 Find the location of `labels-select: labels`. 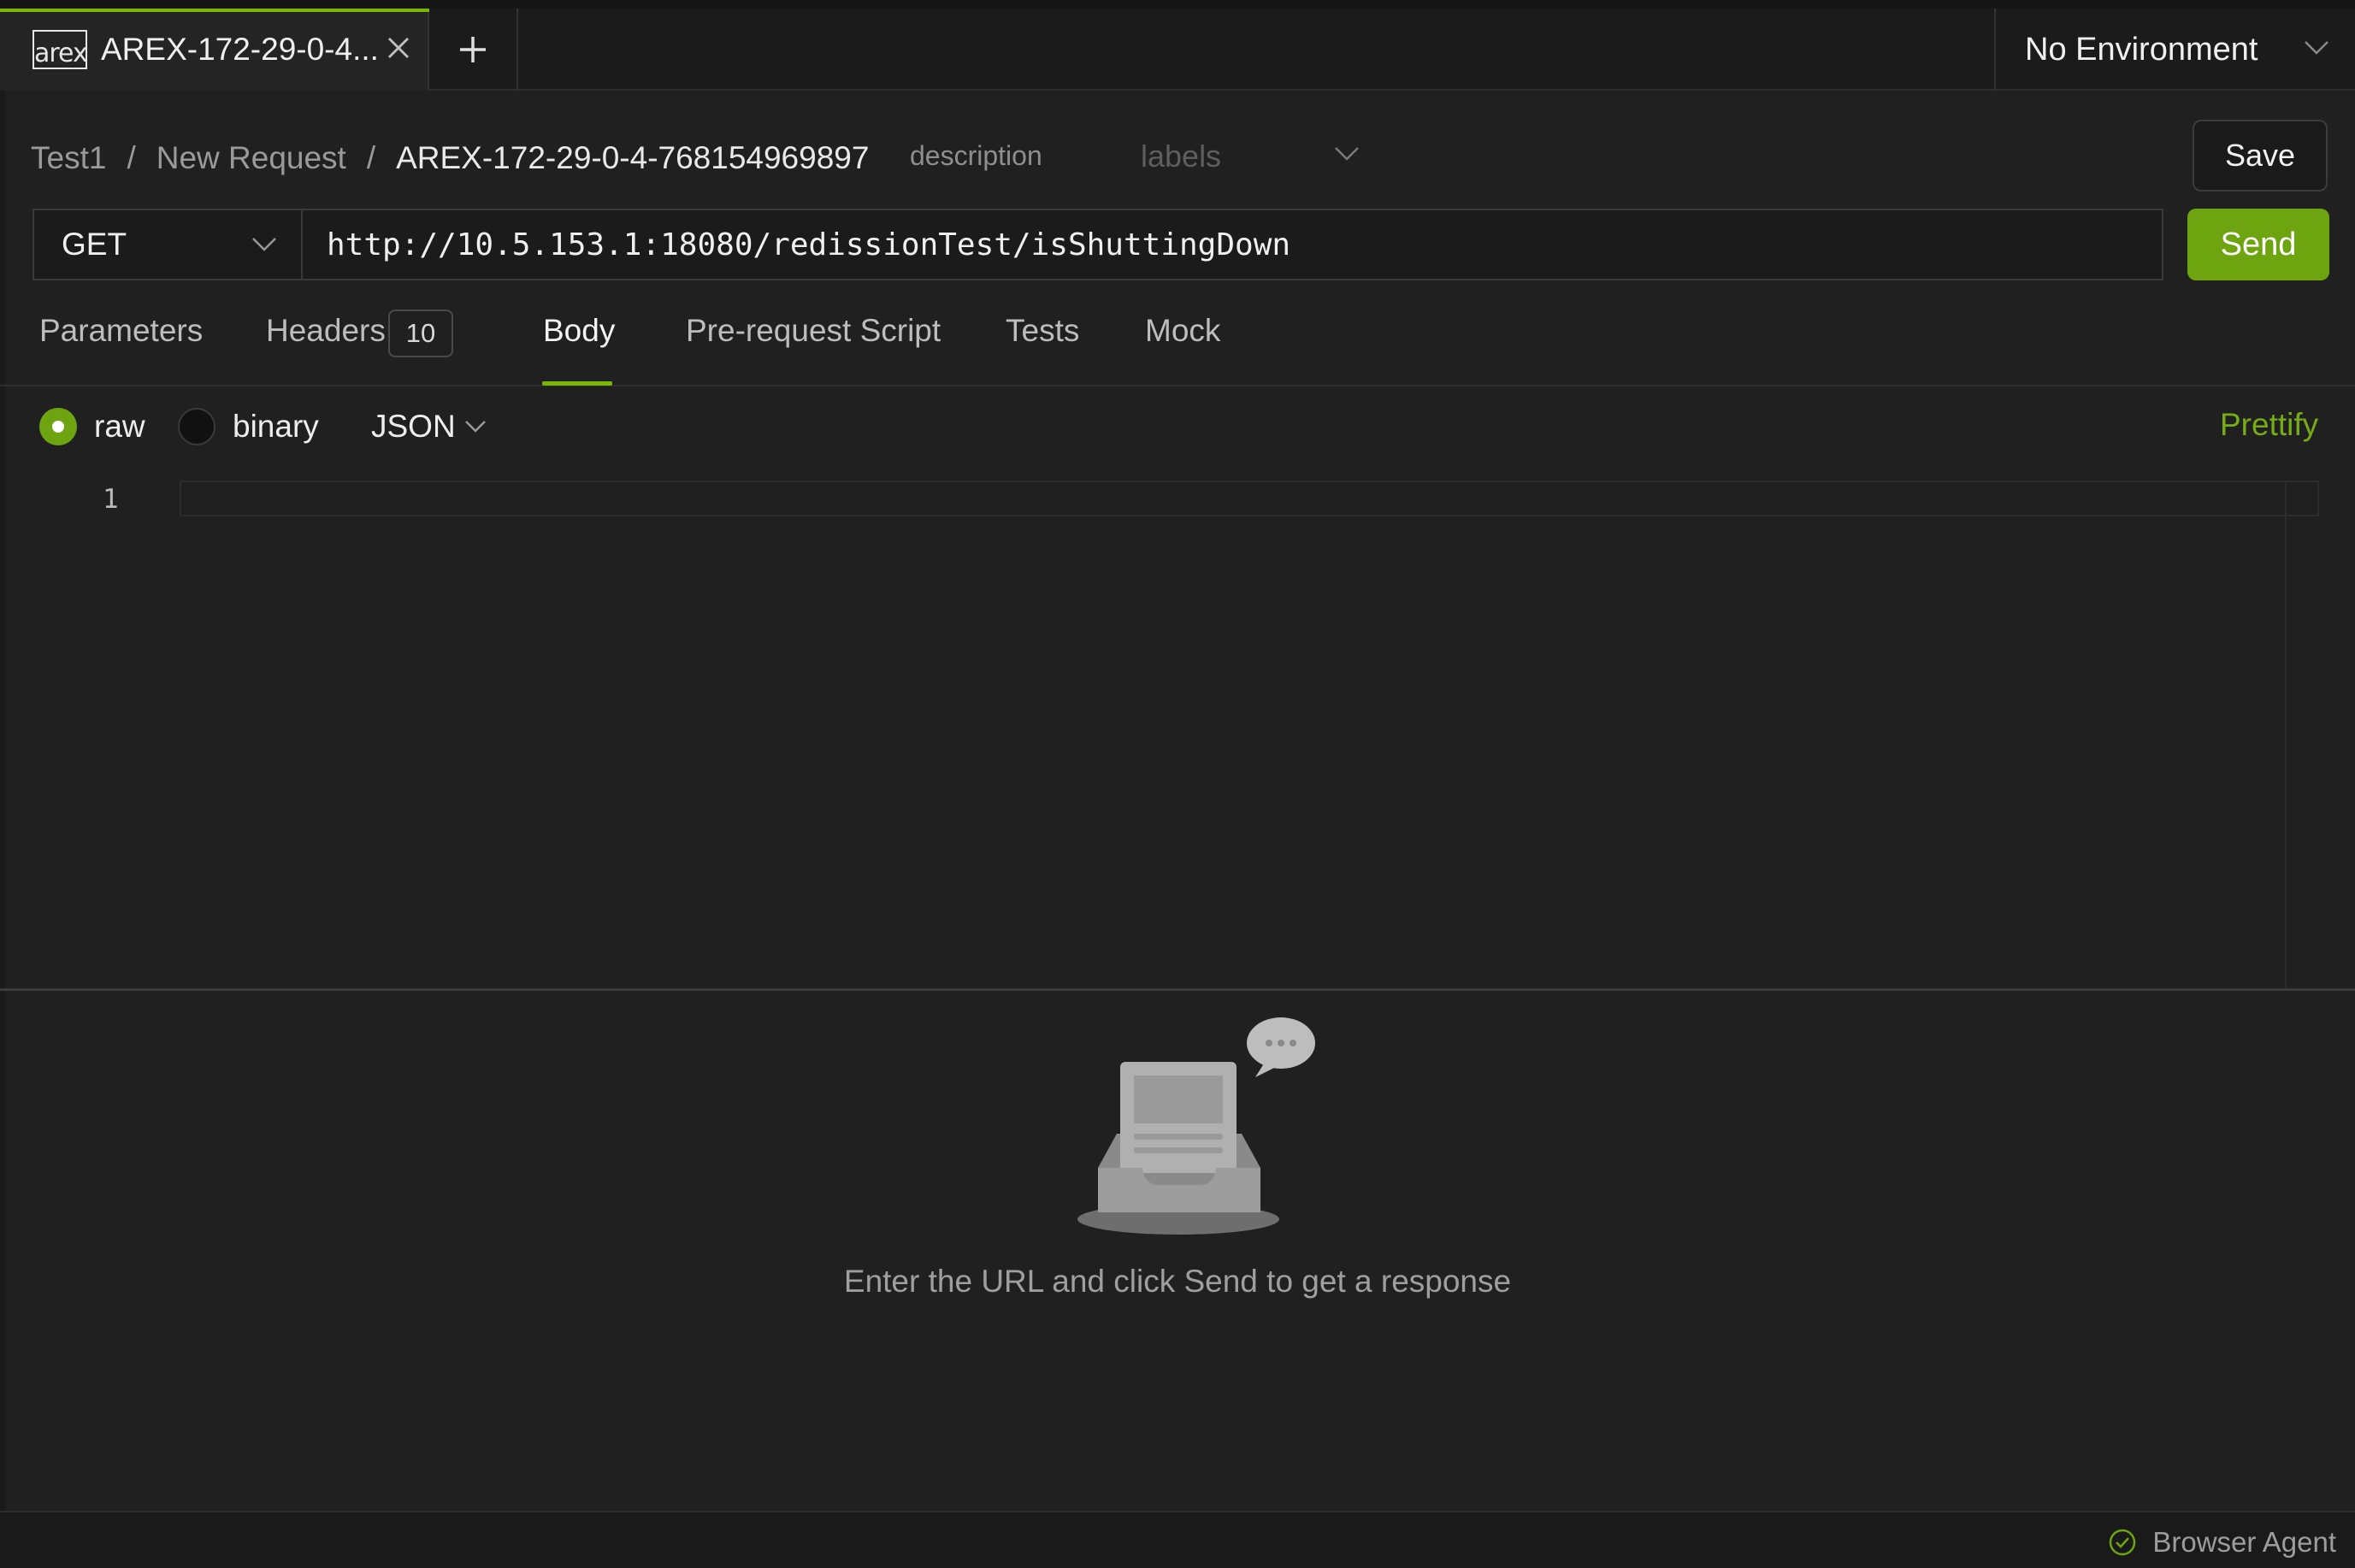

labels-select: labels is located at coordinates (1181, 156).